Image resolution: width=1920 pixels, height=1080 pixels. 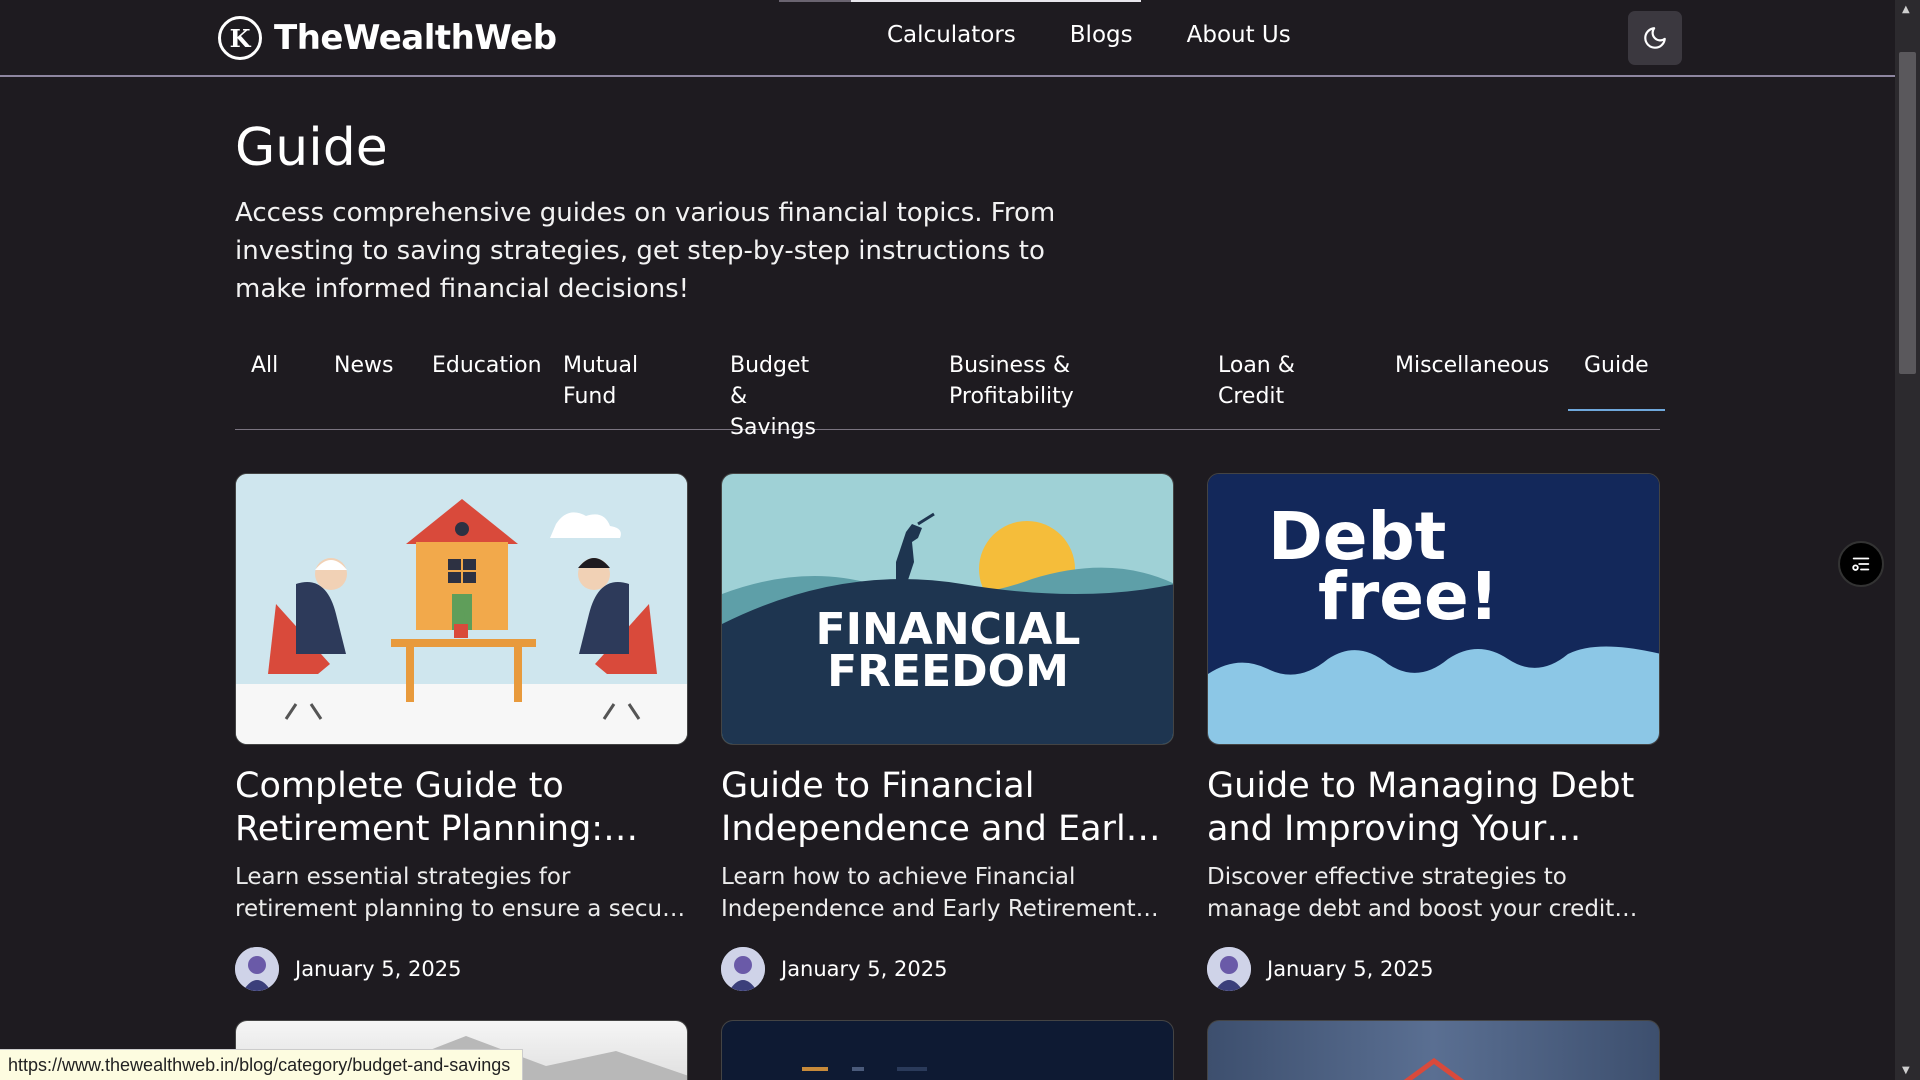 I want to click on toc-button, so click(x=1861, y=564).